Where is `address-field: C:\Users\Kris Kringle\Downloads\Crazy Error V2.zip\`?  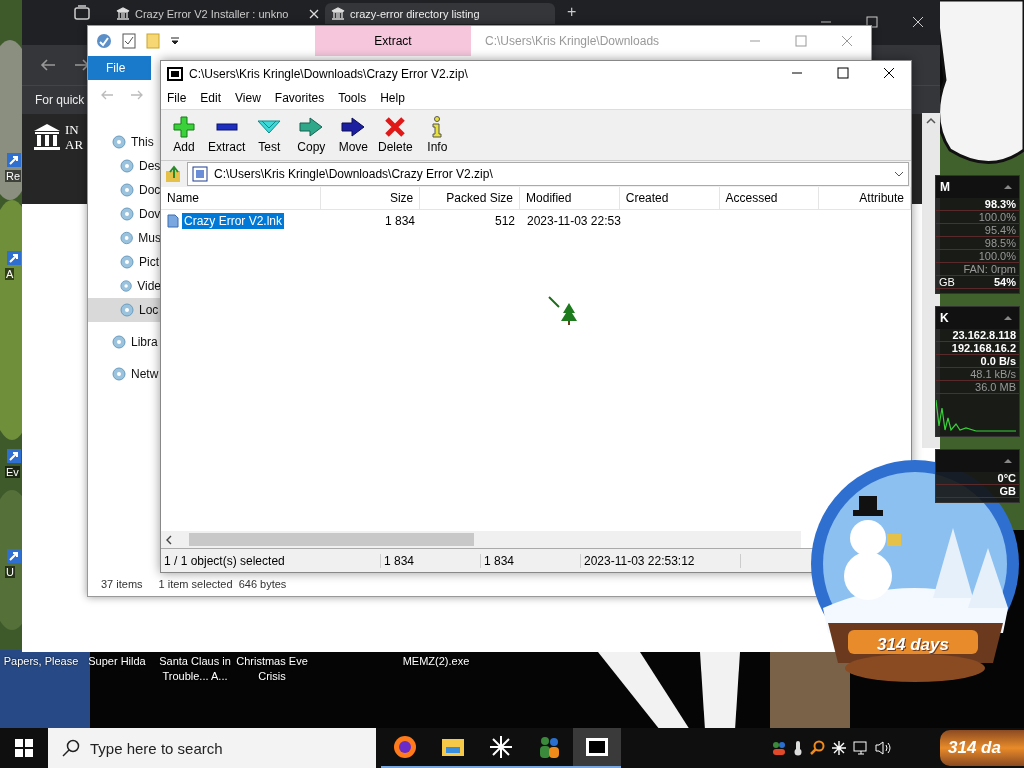 address-field: C:\Users\Kris Kringle\Downloads\Crazy Error V2.zip\ is located at coordinates (548, 174).